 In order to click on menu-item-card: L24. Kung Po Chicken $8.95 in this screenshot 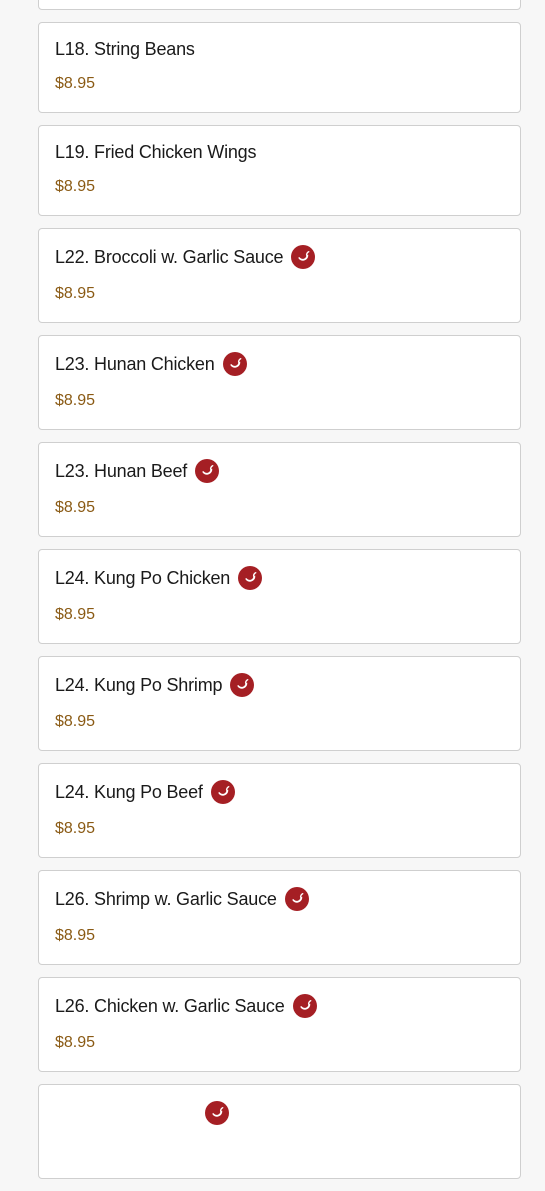, I will do `click(279, 596)`.